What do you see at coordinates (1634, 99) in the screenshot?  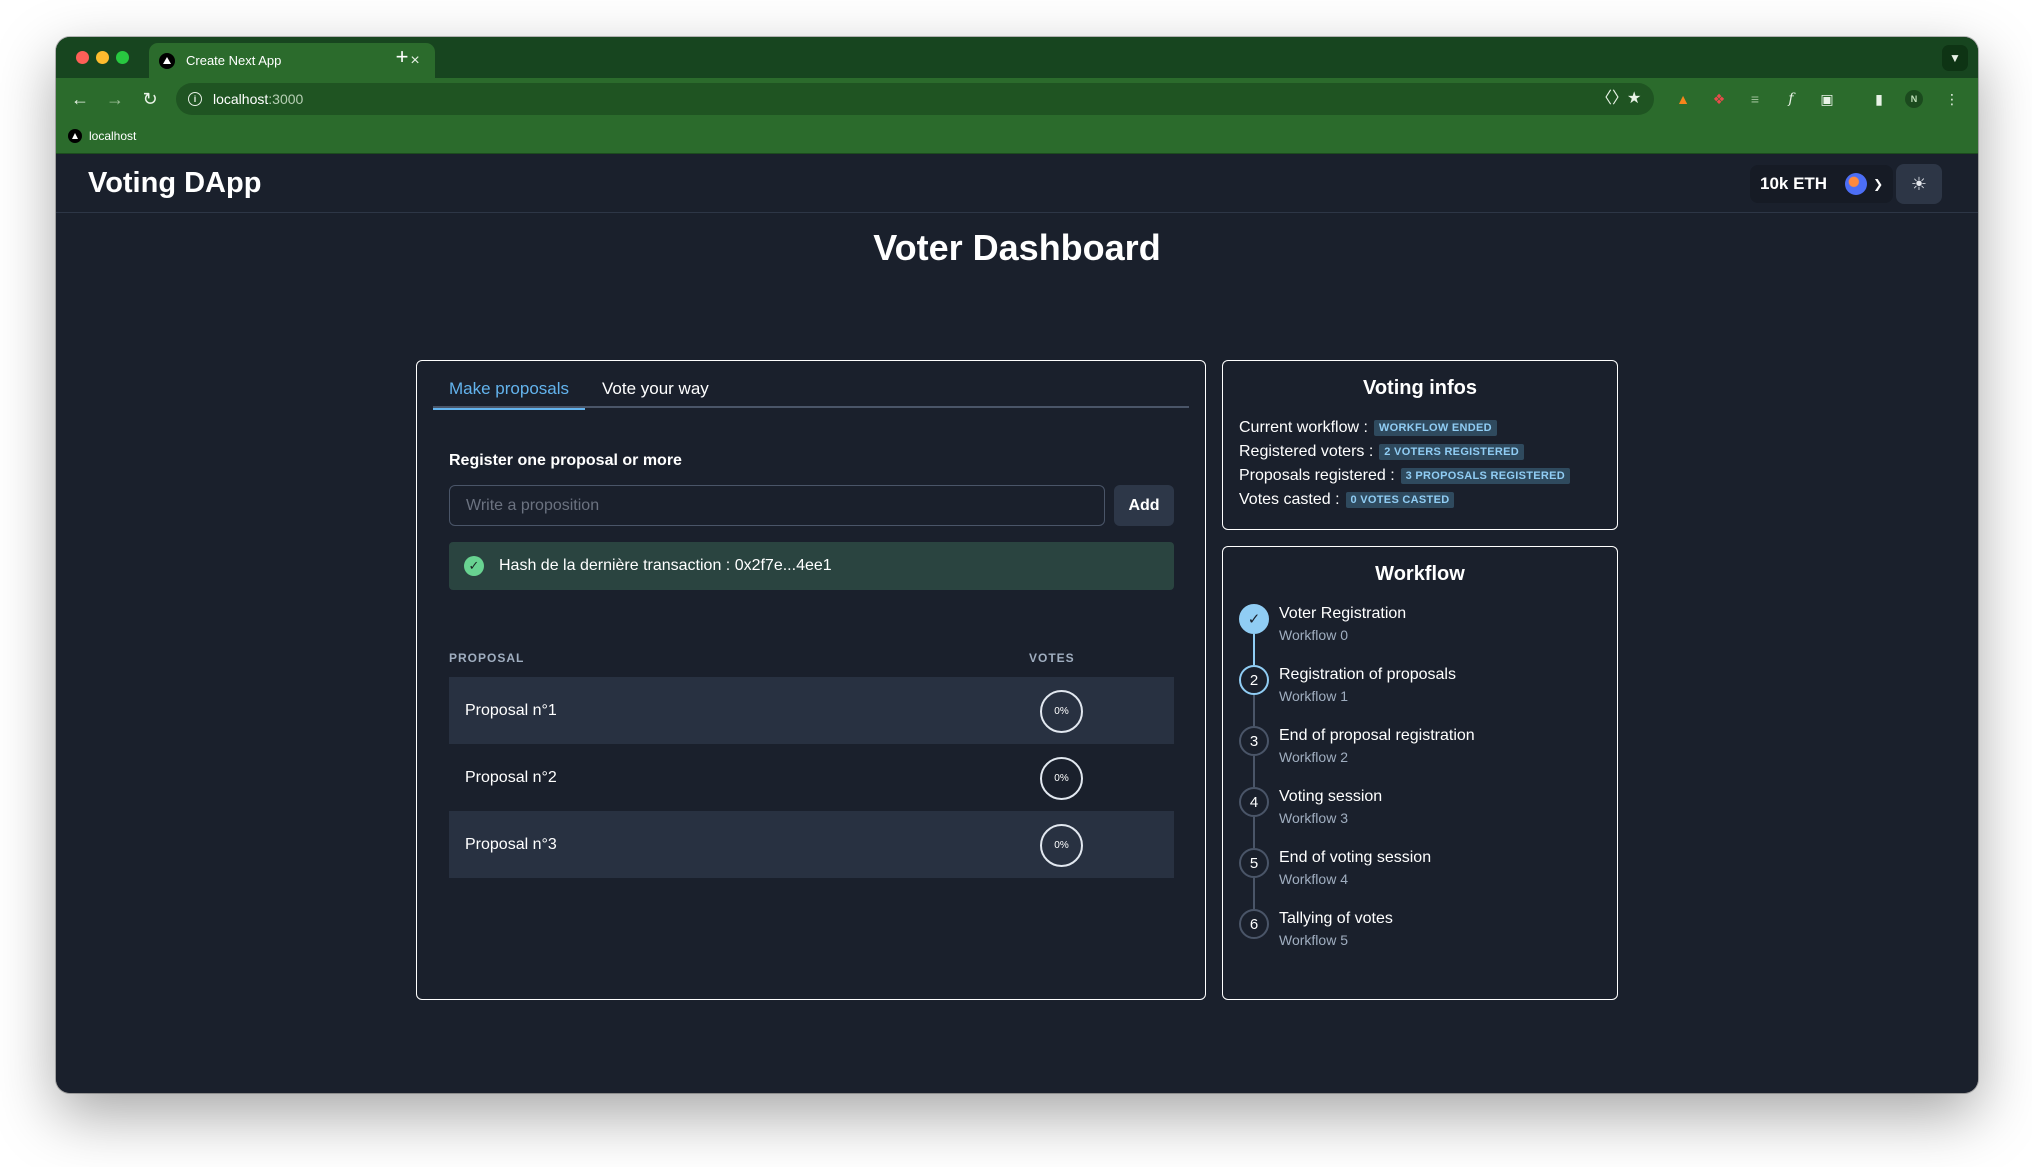 I see `bookmark-star-icon: ★` at bounding box center [1634, 99].